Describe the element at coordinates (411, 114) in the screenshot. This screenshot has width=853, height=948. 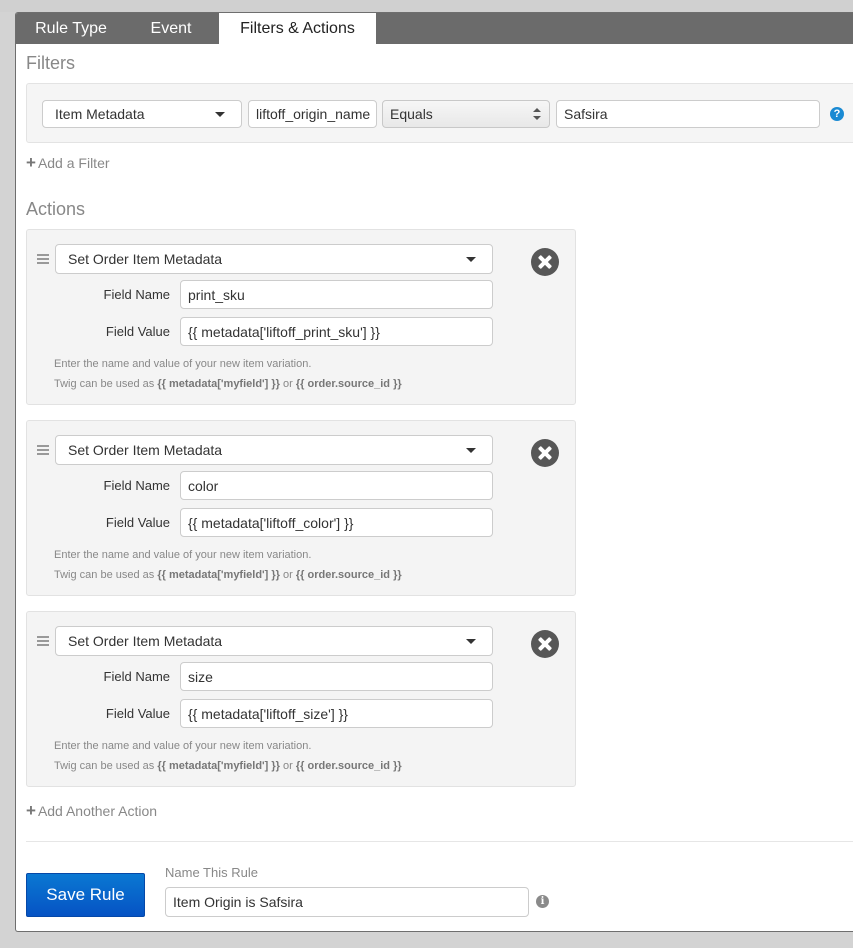
I see `filter-operator-value: Equals` at that location.